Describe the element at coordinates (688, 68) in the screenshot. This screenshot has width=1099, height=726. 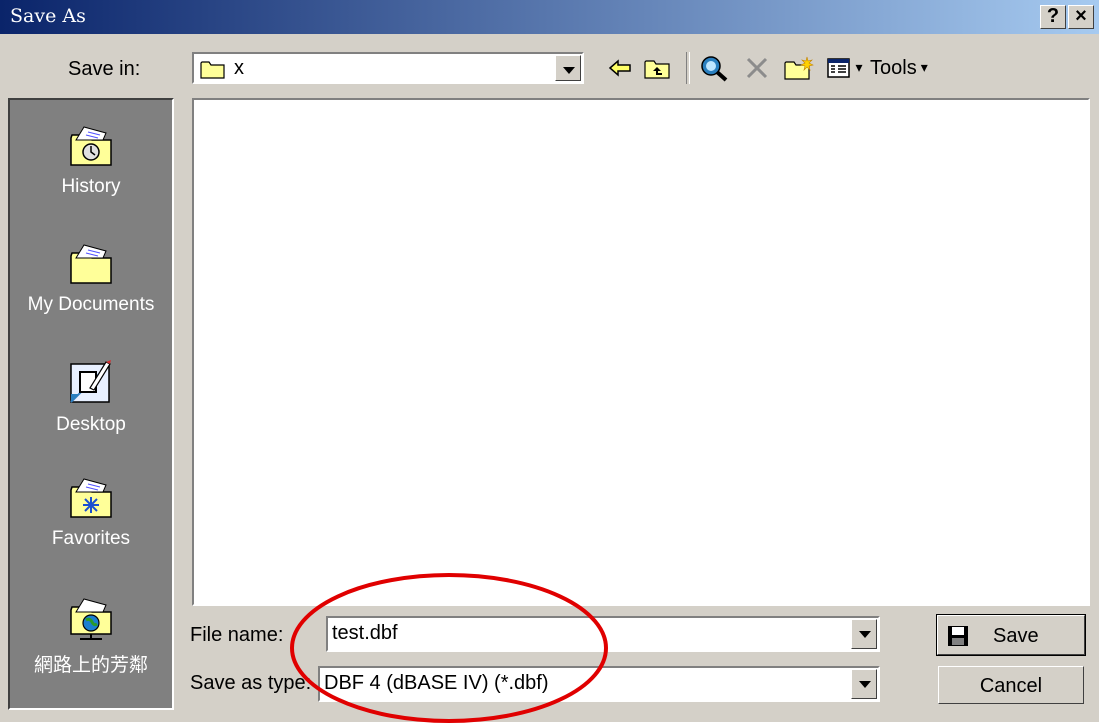
I see `toolbar-separator` at that location.